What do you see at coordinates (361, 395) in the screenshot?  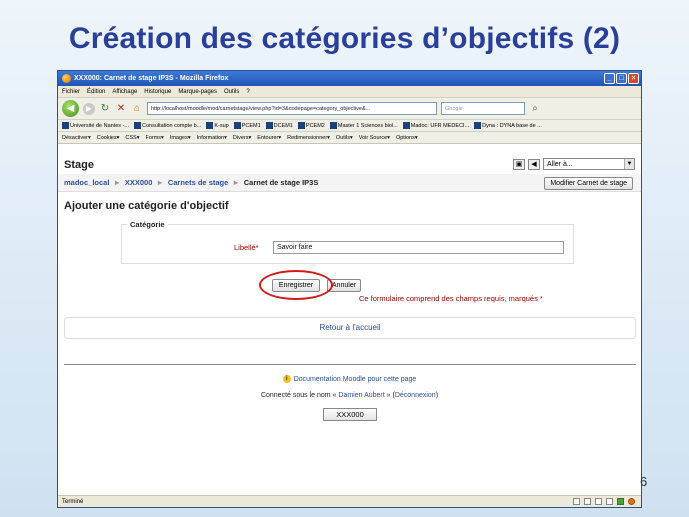 I see `user-name-link: Damien Aubert` at bounding box center [361, 395].